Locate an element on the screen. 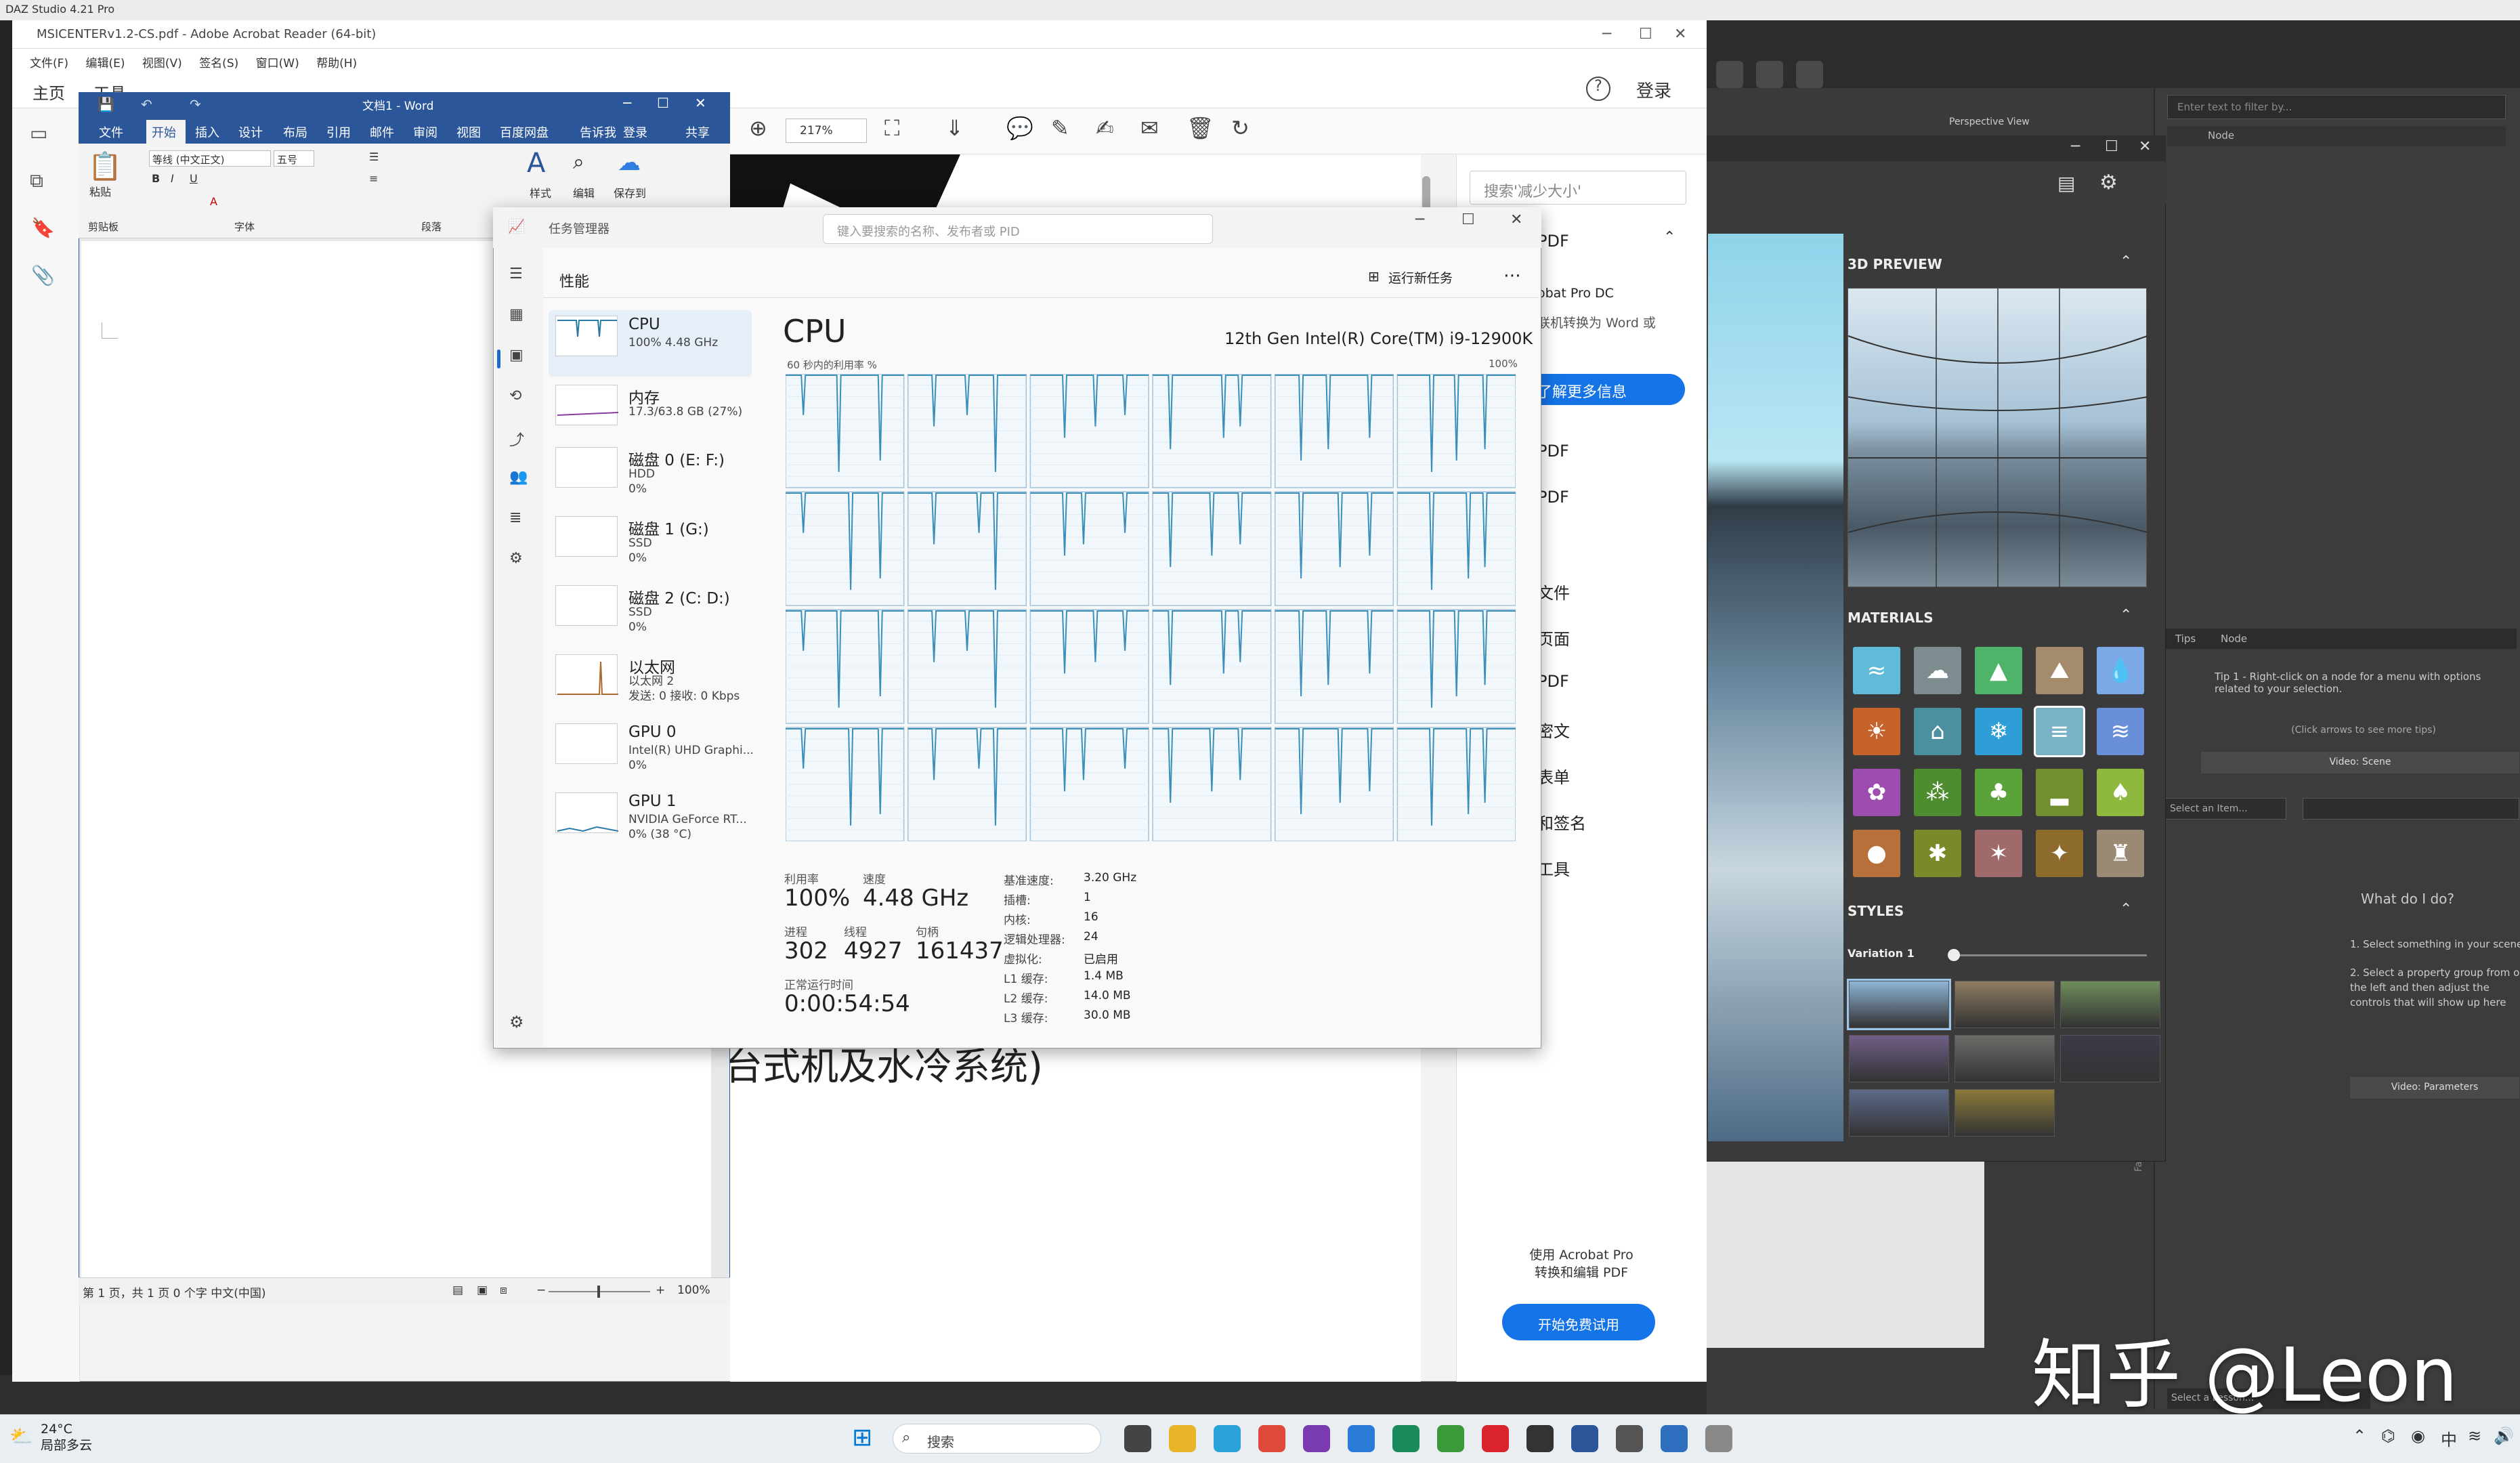 Image resolution: width=2520 pixels, height=1463 pixels. app-history-icon: ⟲ is located at coordinates (515, 395).